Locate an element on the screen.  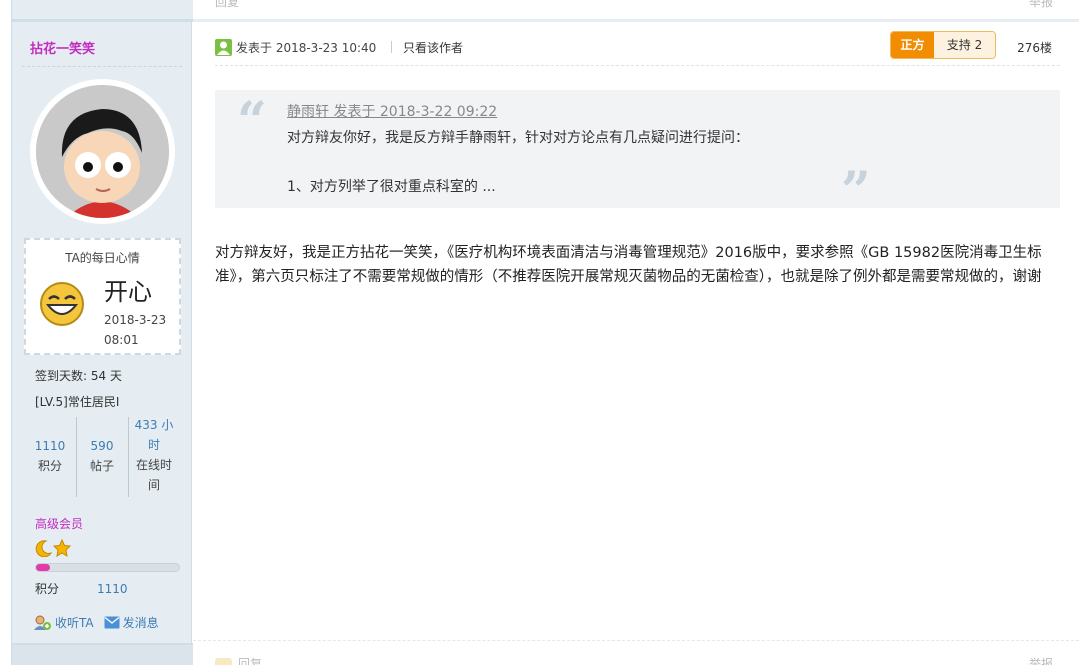
envelope-icon is located at coordinates (112, 622).